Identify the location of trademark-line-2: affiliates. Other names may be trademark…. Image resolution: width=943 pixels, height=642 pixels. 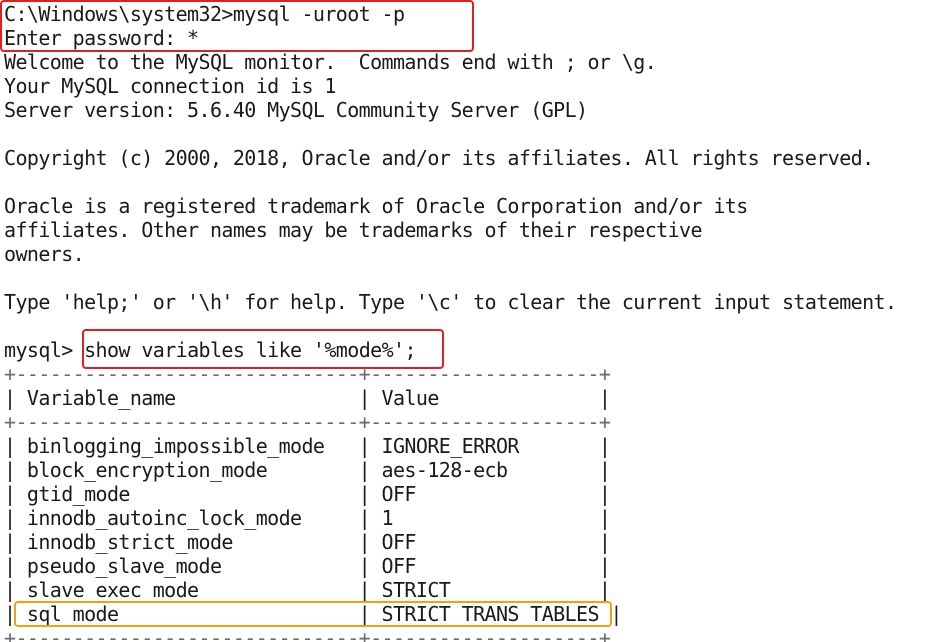
(353, 230).